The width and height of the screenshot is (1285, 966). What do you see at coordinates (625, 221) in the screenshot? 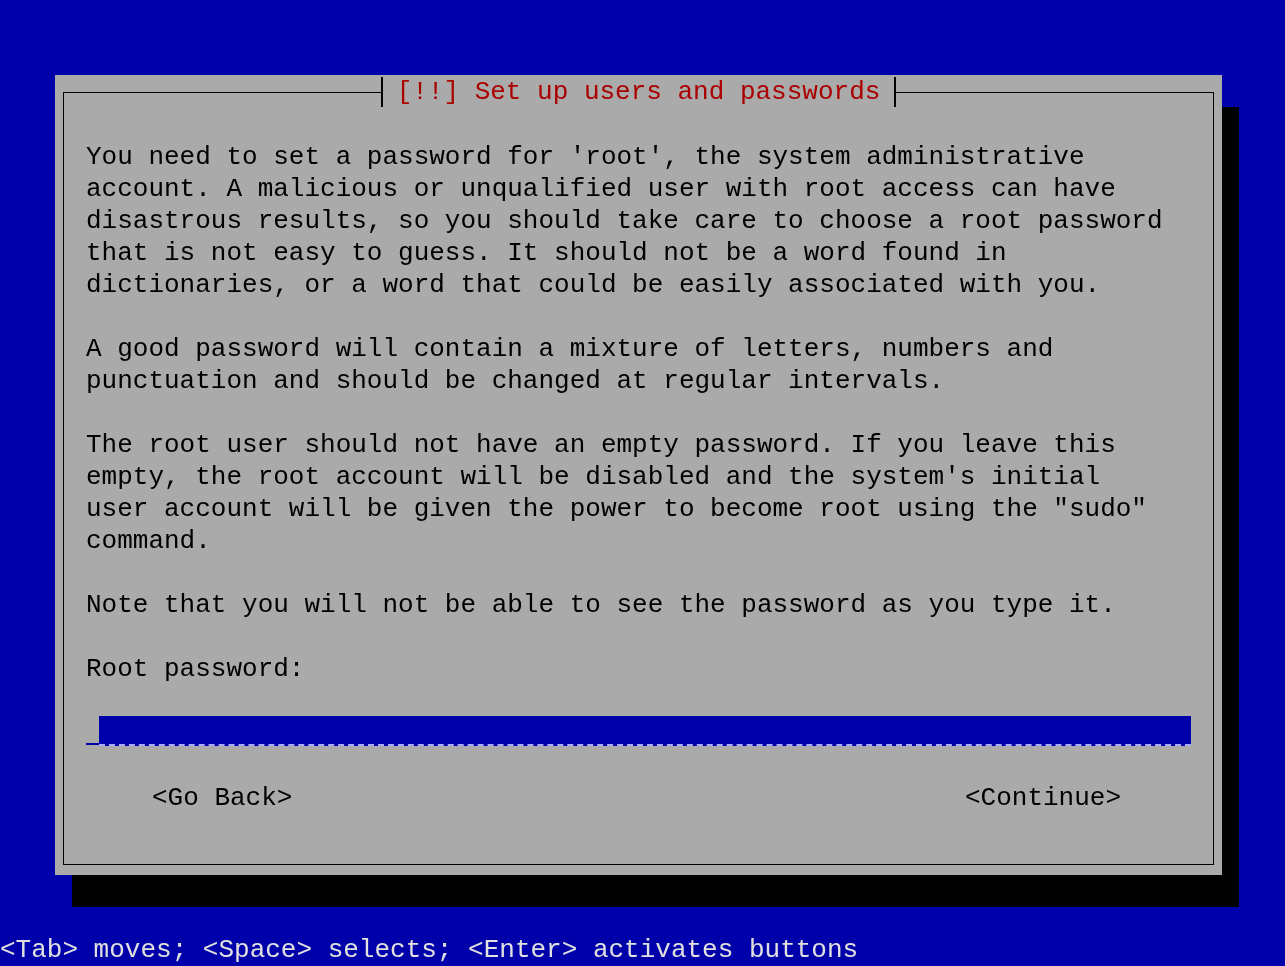
I see `message-paragraph: You need to set a password for 'root', the system administrative account. A malicious or unqualified user with root access can have disastrous results, so you should take care to choose a root password that is not easy to guess. It should not be a word found in dictionaries, or a word that could be easily associated with you.` at bounding box center [625, 221].